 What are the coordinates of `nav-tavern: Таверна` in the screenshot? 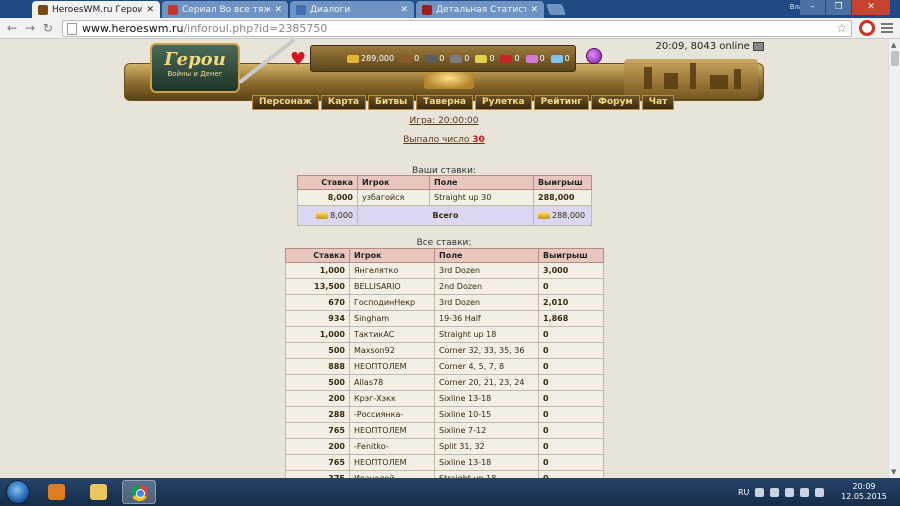 It's located at (444, 102).